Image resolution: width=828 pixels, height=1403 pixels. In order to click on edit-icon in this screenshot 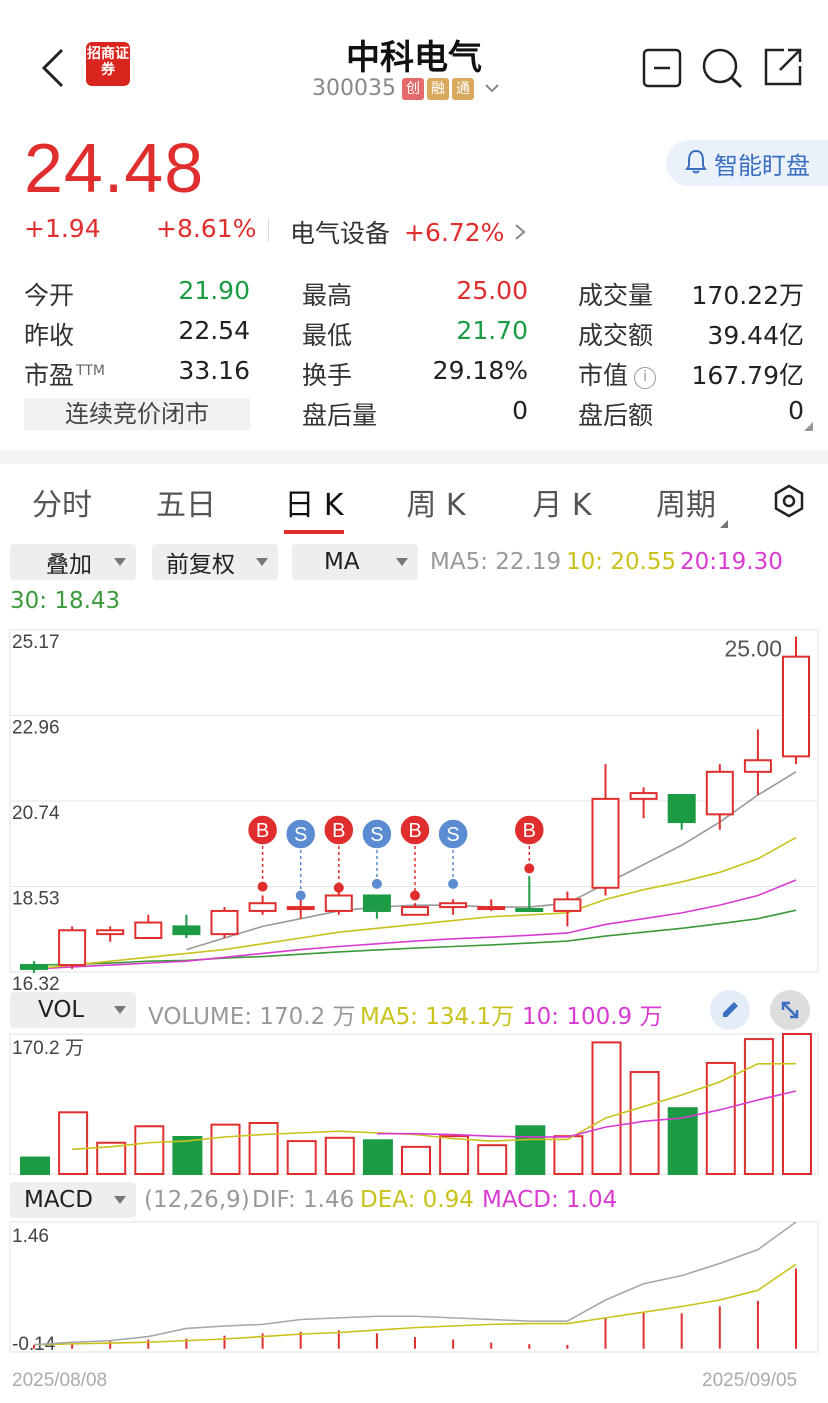, I will do `click(730, 1010)`.